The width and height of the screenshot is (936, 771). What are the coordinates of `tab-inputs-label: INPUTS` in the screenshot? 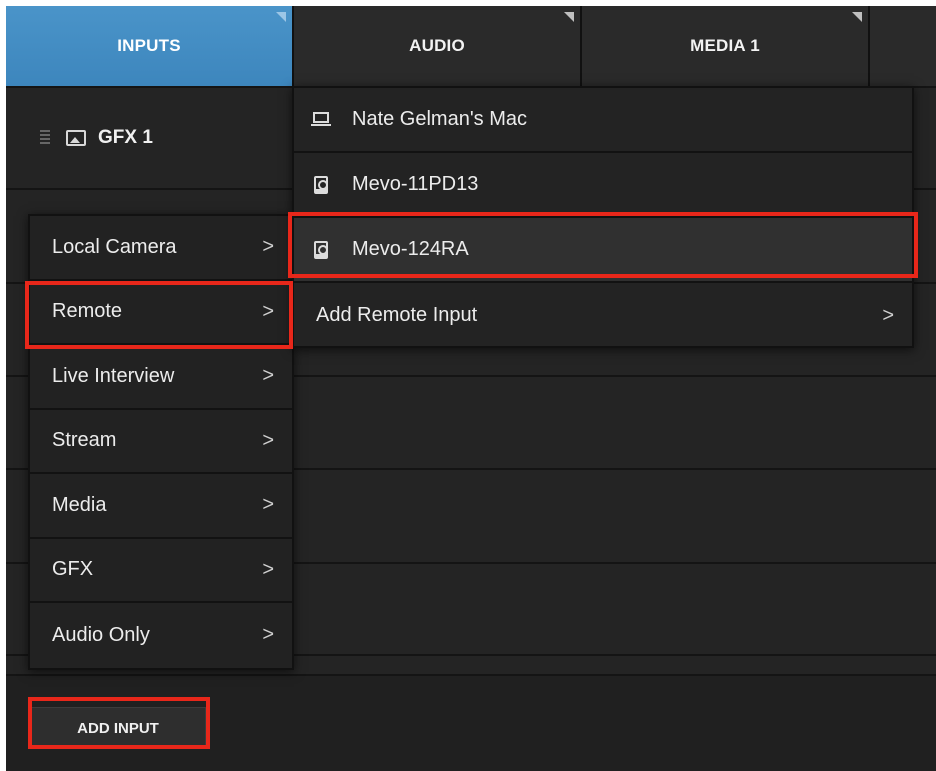 It's located at (149, 45).